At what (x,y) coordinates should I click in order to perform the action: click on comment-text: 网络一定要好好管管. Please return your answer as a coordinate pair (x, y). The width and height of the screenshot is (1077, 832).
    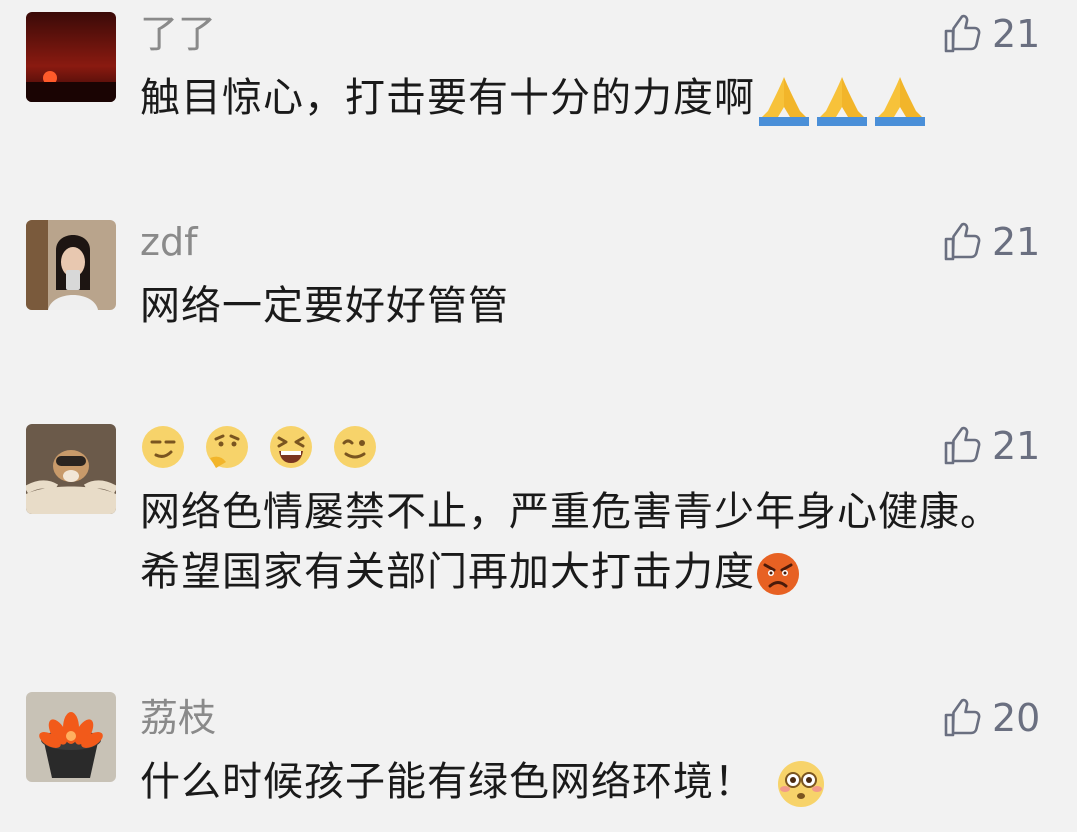
    Looking at the image, I should click on (580, 306).